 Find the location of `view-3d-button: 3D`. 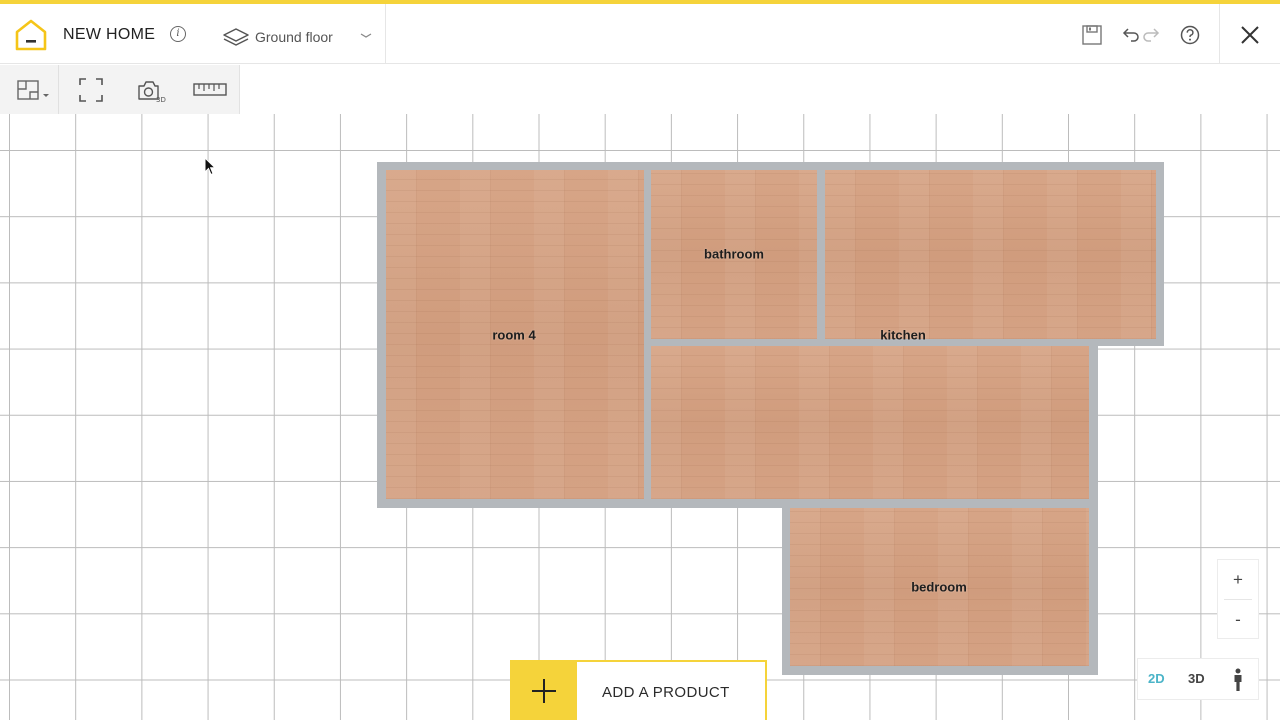

view-3d-button: 3D is located at coordinates (1196, 678).